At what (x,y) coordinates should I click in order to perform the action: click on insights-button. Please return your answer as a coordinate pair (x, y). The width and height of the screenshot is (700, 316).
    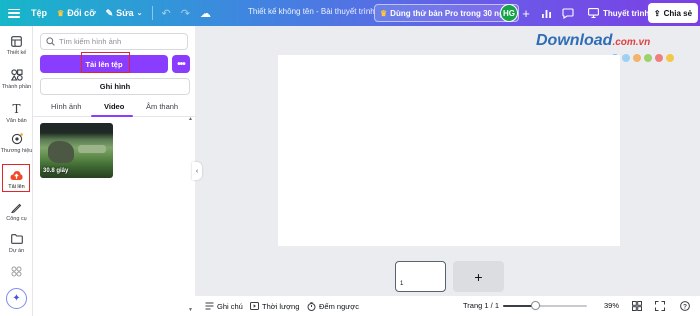
    Looking at the image, I should click on (546, 13).